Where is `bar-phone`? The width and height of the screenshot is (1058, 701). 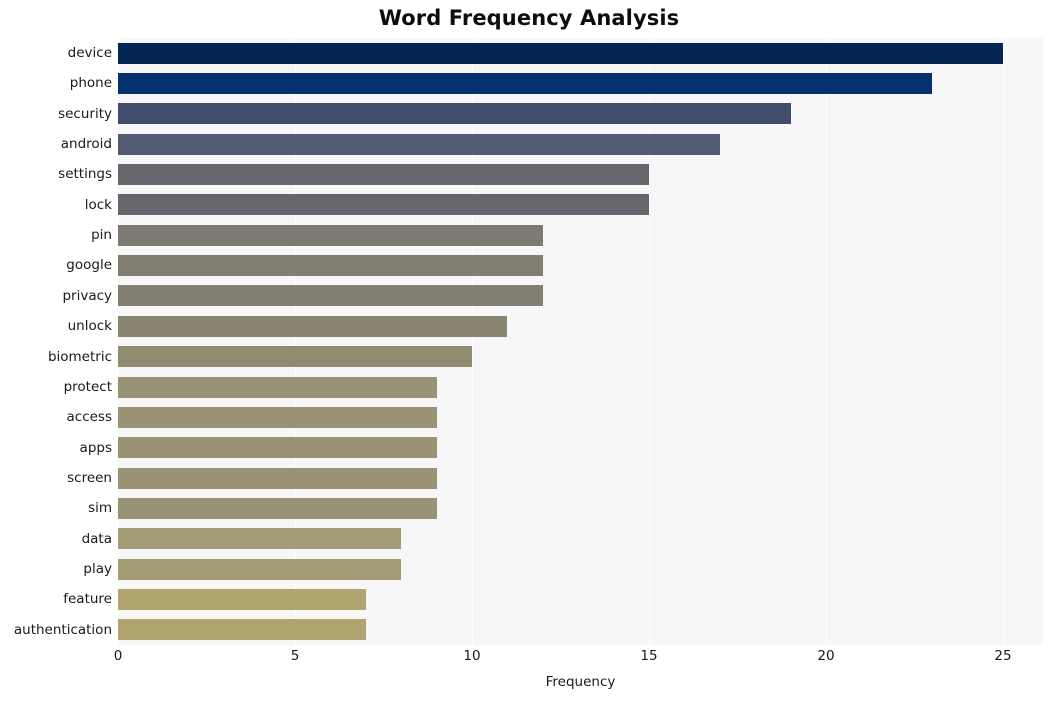
bar-phone is located at coordinates (525, 84).